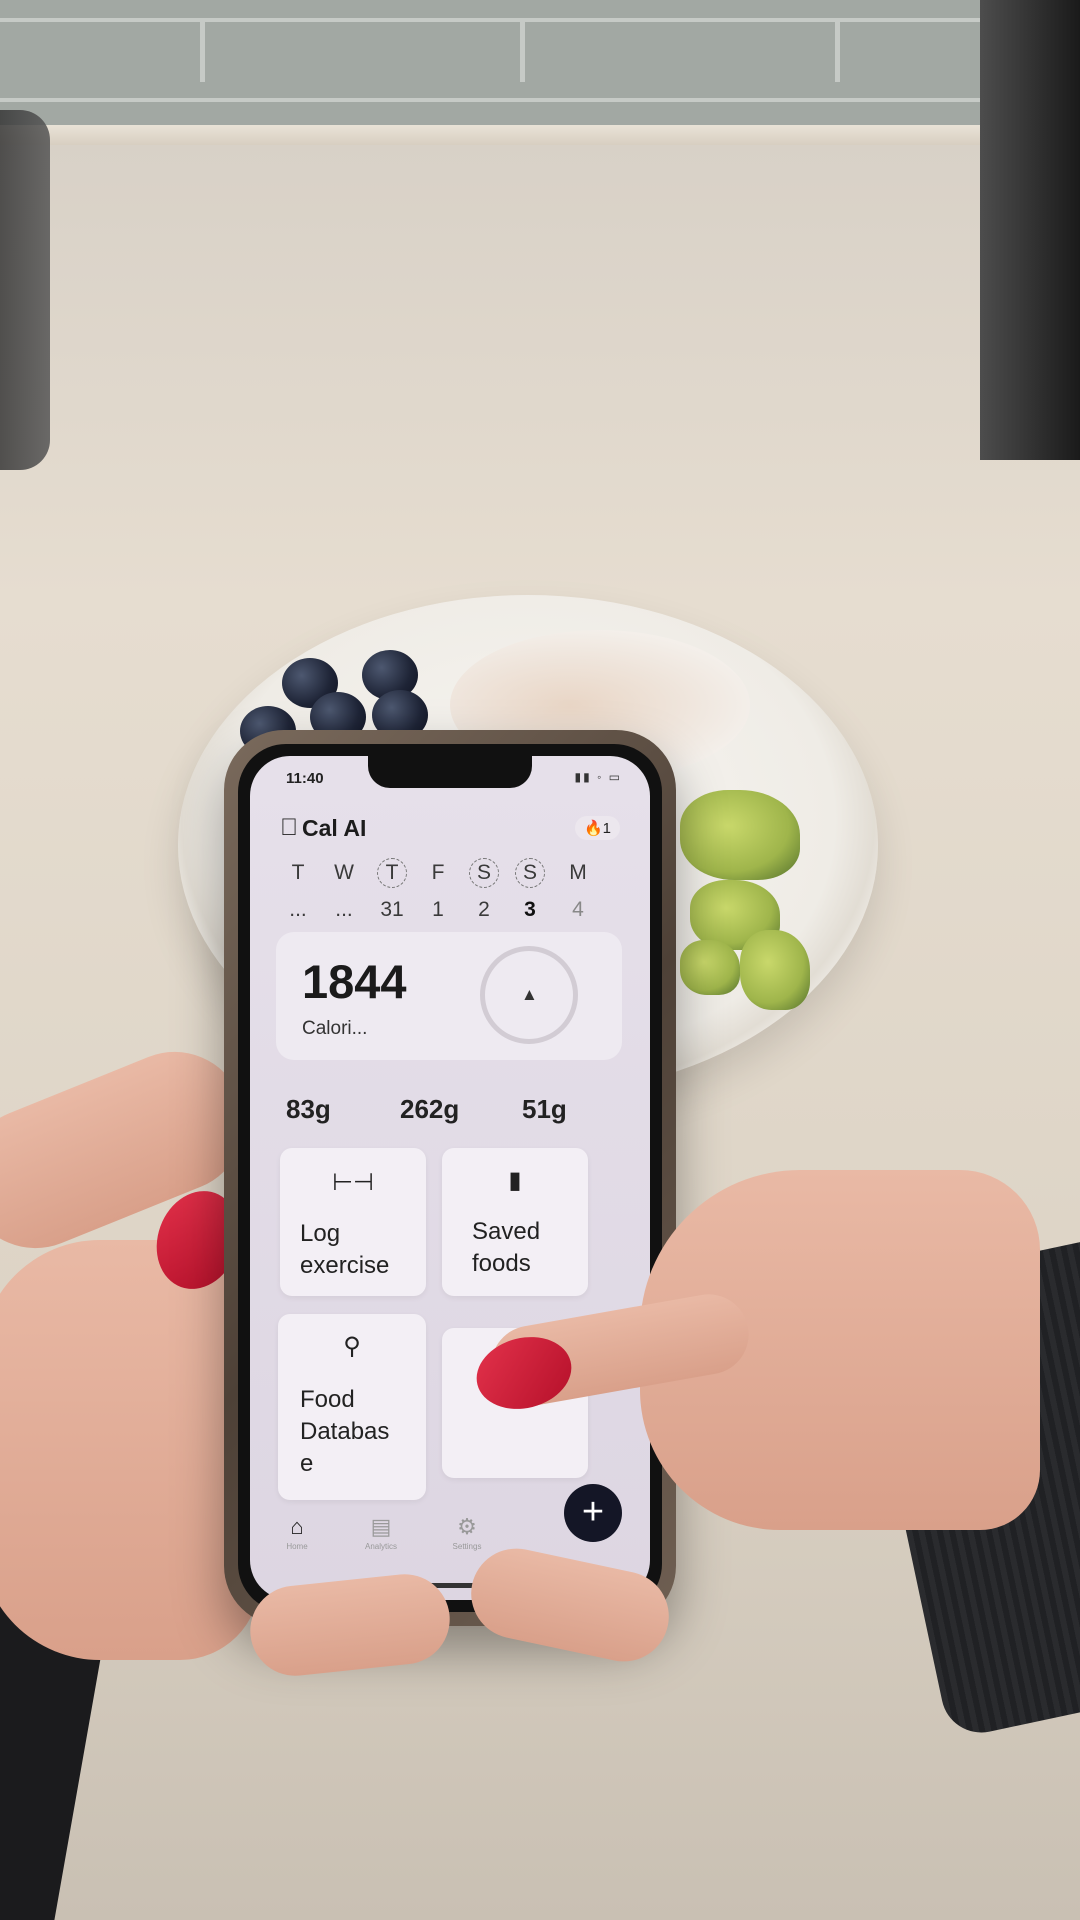 The height and width of the screenshot is (1920, 1080). What do you see at coordinates (430, 1109) in the screenshot?
I see `macro-carbs: 262g` at bounding box center [430, 1109].